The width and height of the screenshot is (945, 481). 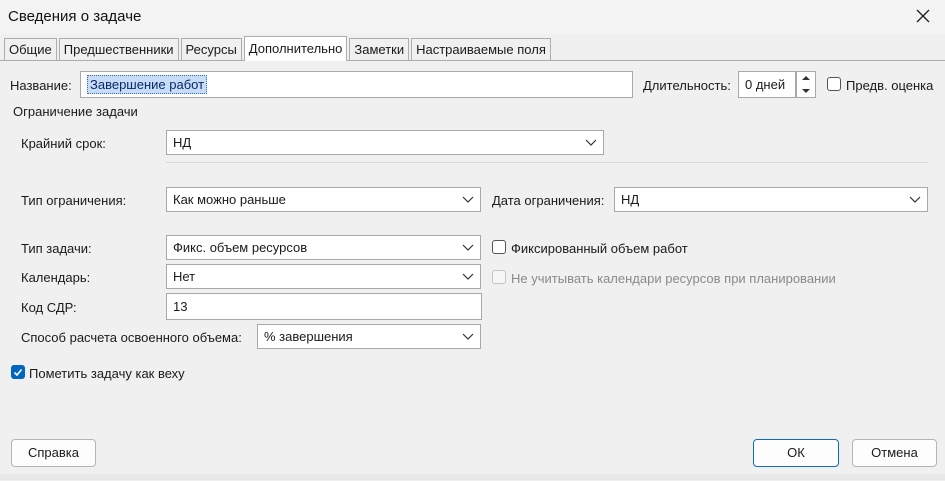 I want to click on earned-value-combo: % завершения, so click(x=369, y=336).